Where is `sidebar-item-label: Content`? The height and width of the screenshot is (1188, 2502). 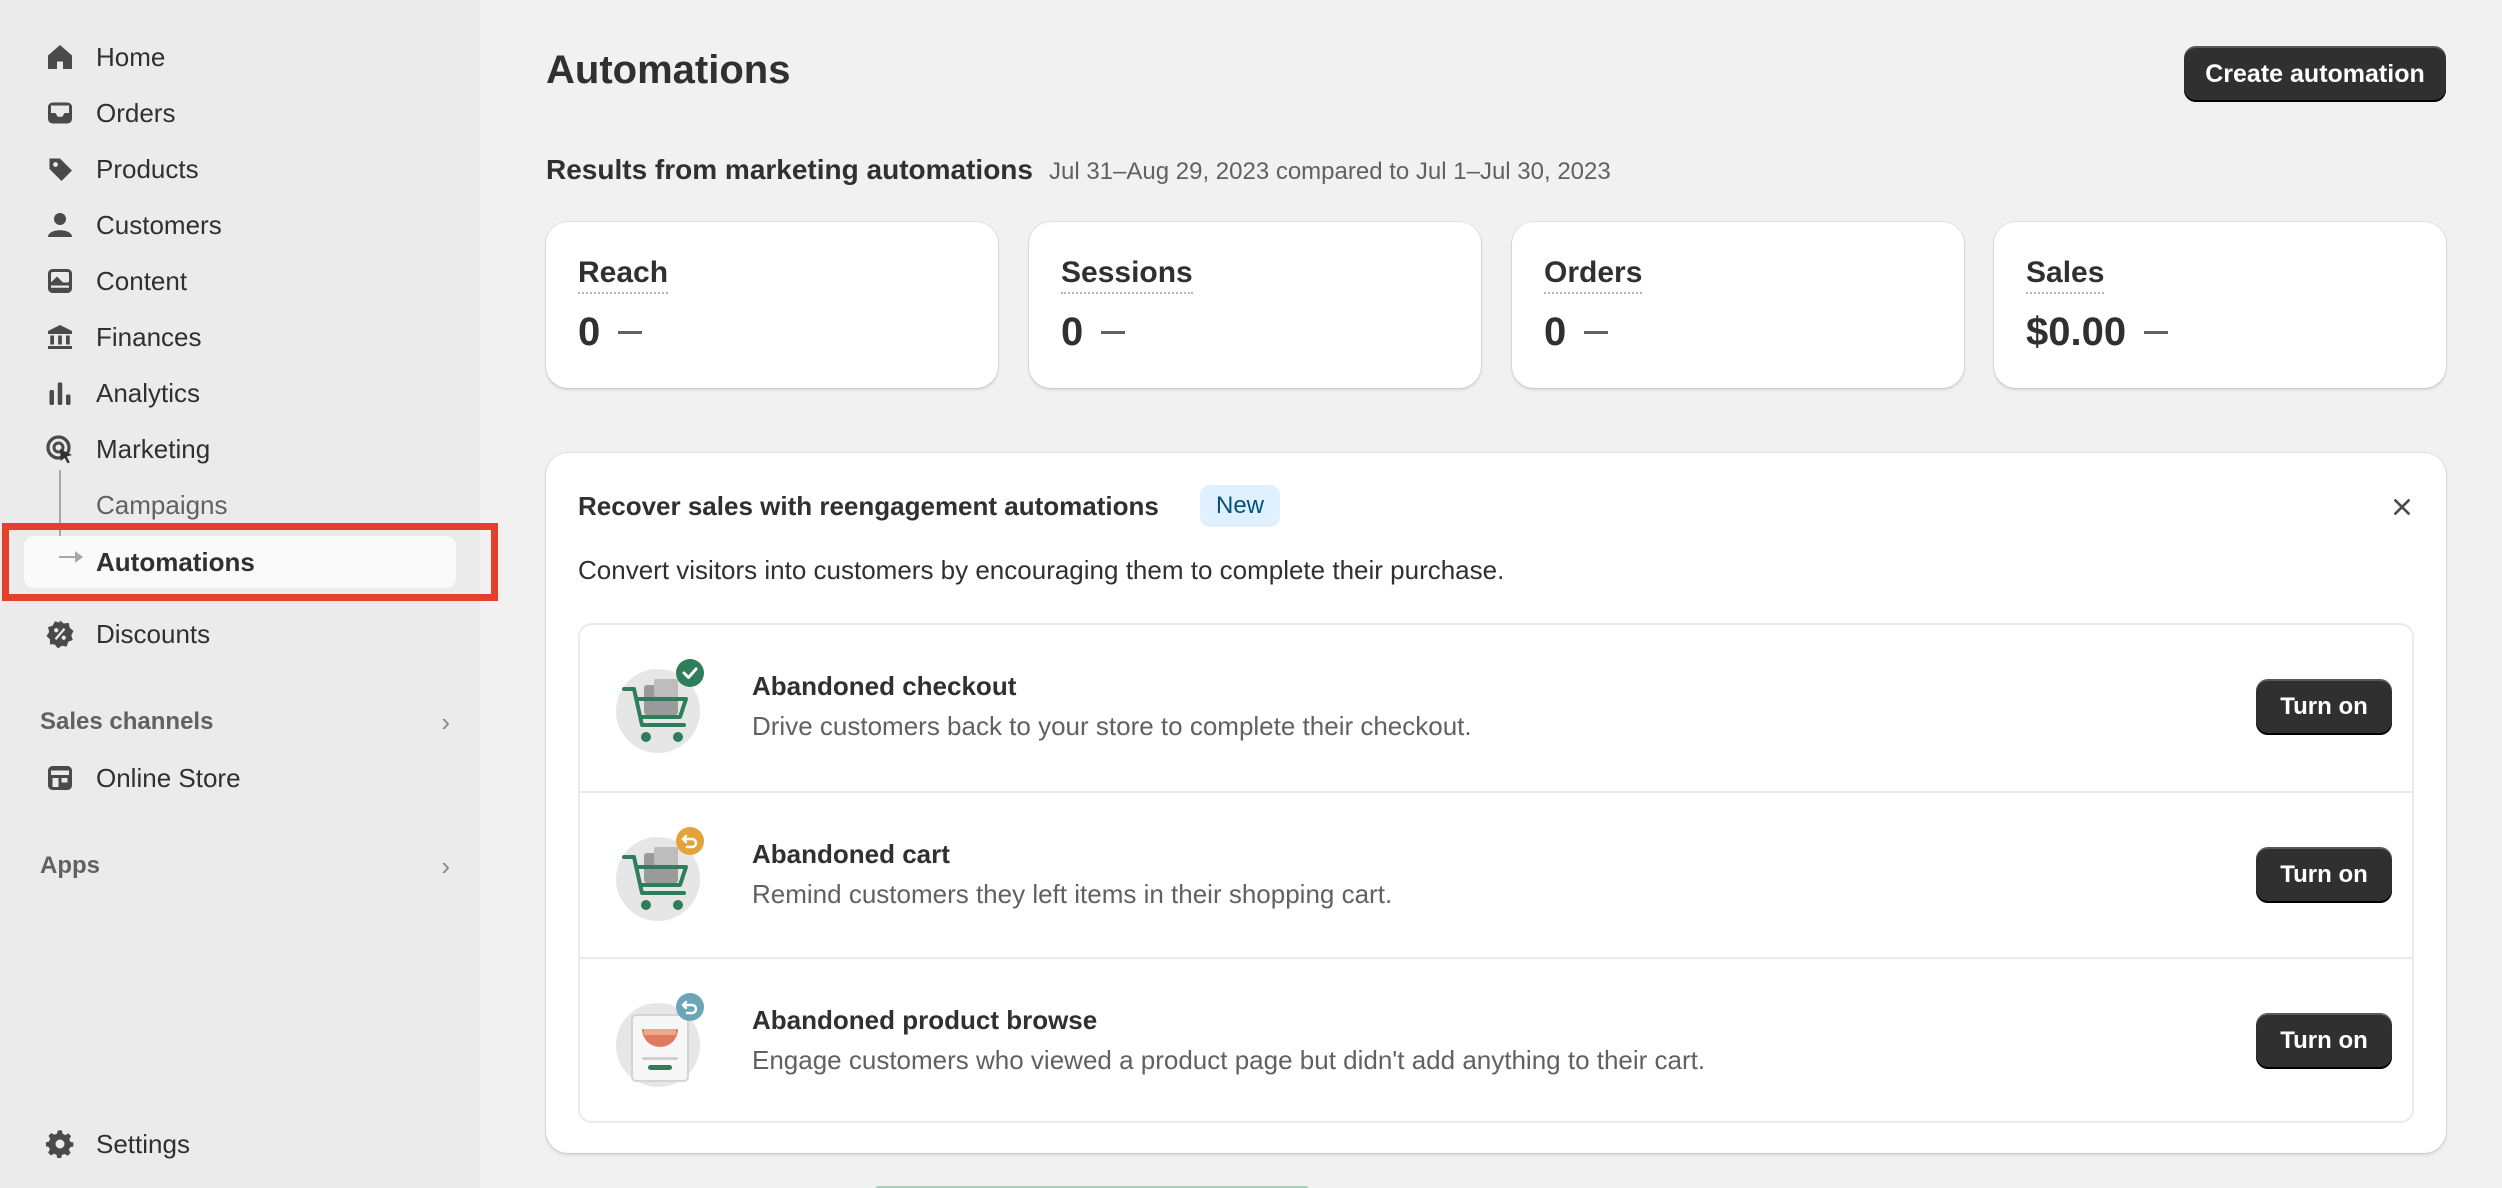
sidebar-item-label: Content is located at coordinates (142, 280).